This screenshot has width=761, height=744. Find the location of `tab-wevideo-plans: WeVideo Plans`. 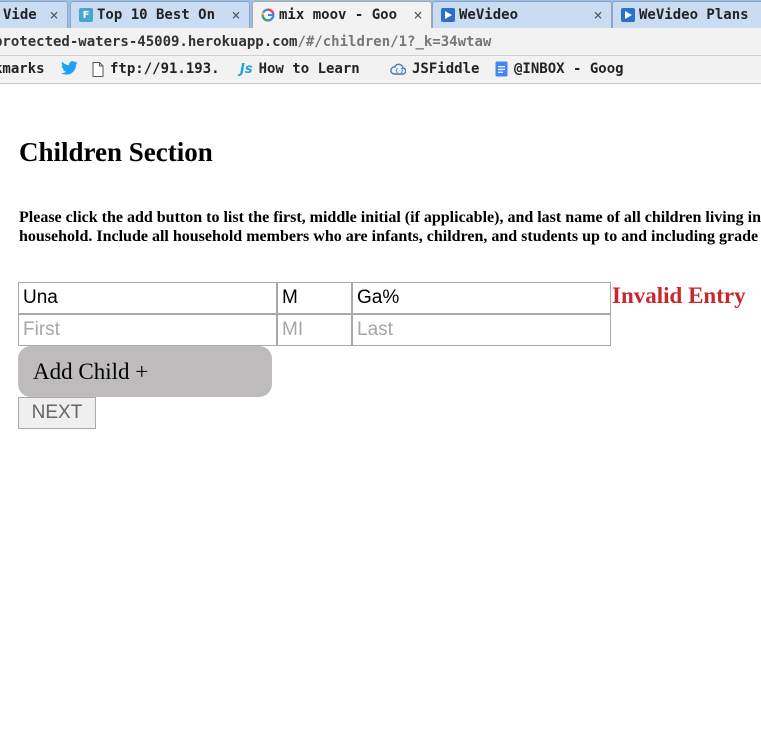

tab-wevideo-plans: WeVideo Plans is located at coordinates (686, 14).